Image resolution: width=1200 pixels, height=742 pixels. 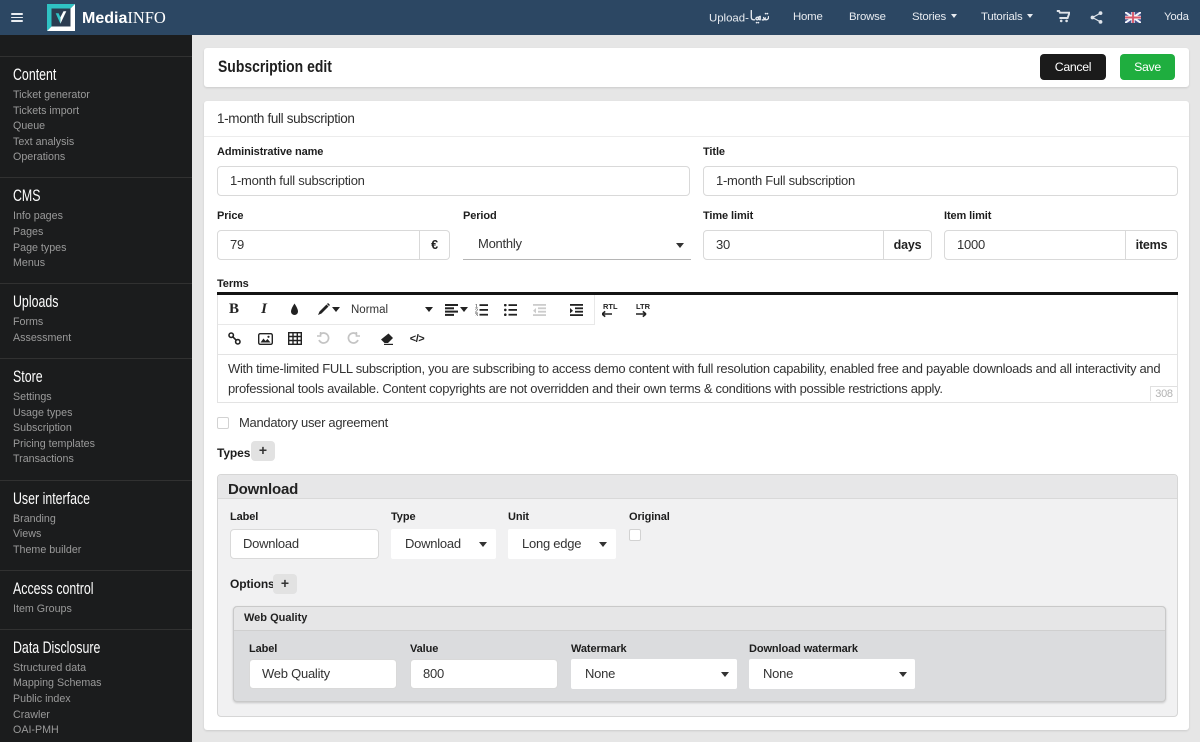 I want to click on svg-text: LTR, so click(x=643, y=306).